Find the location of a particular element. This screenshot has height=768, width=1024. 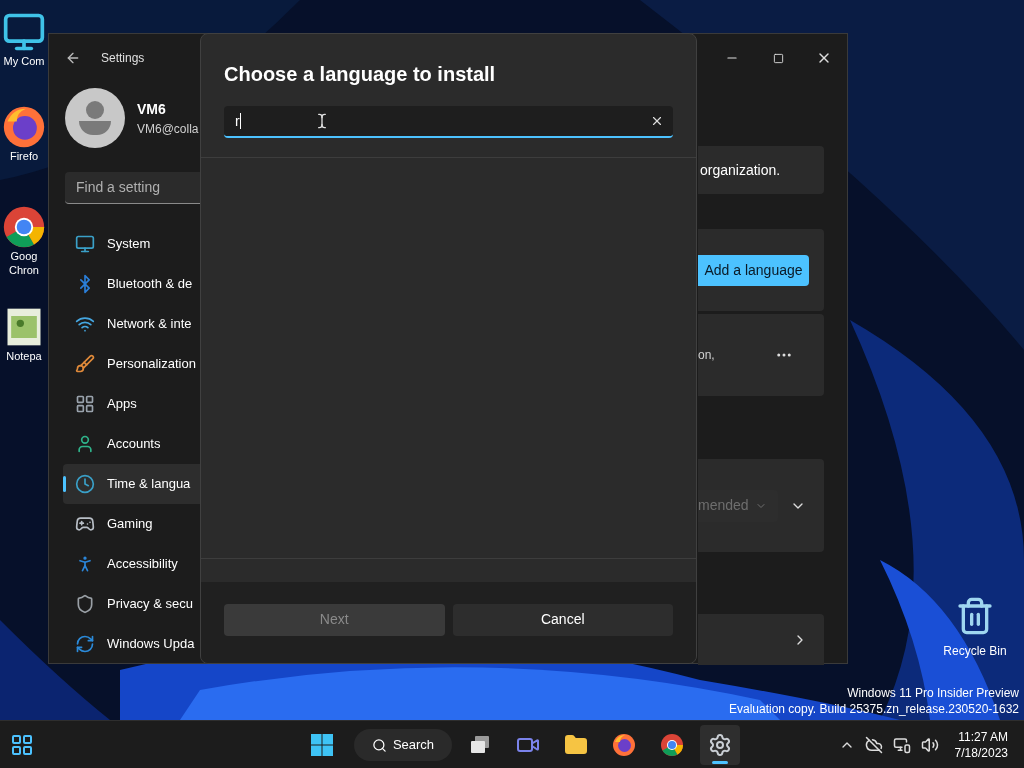

user-name: VM6 is located at coordinates (152, 109).